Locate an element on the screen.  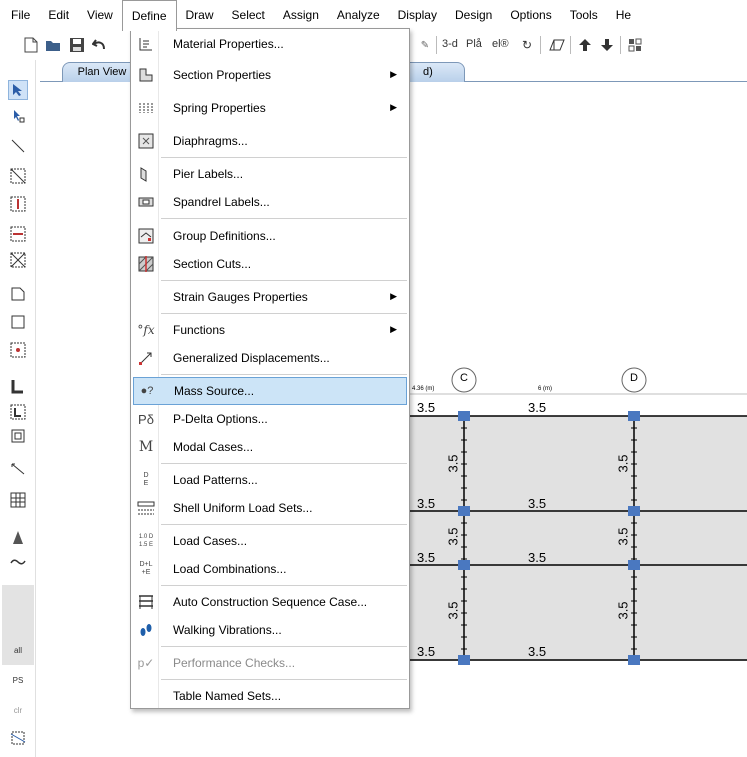
quick-draw-floor-icon is located at coordinates (18, 350).